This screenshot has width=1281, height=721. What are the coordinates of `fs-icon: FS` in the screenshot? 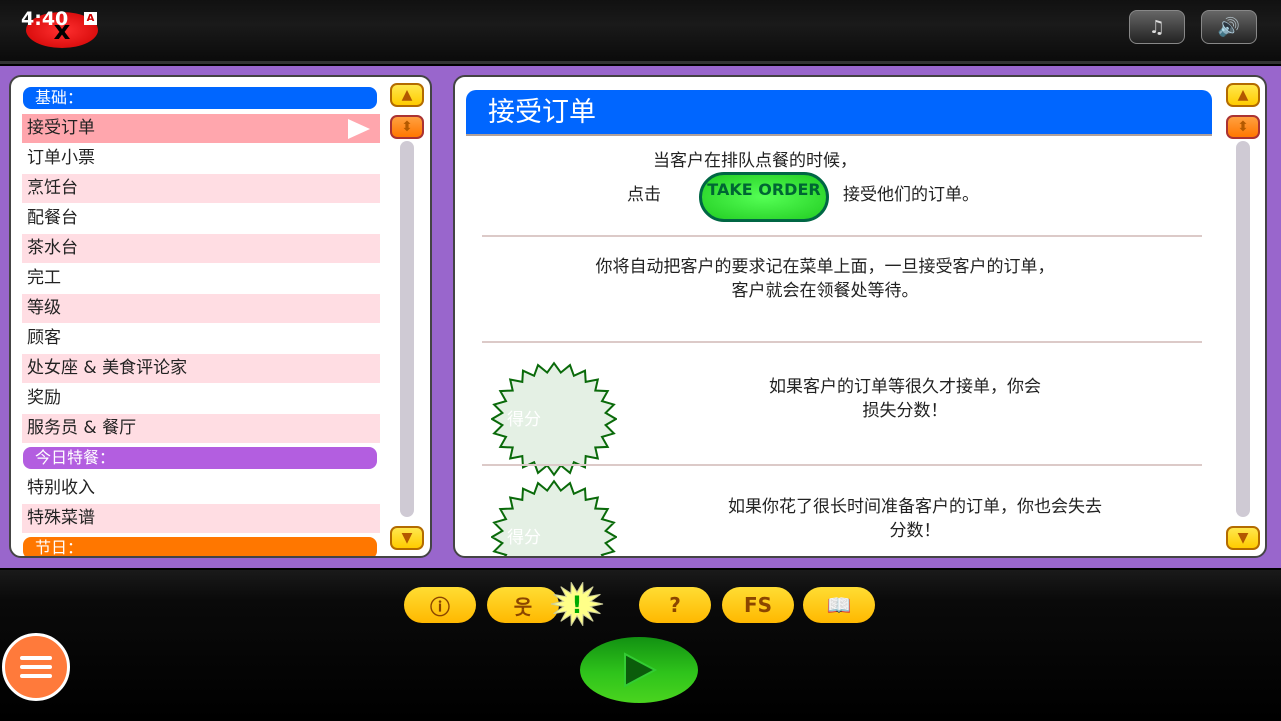 It's located at (758, 605).